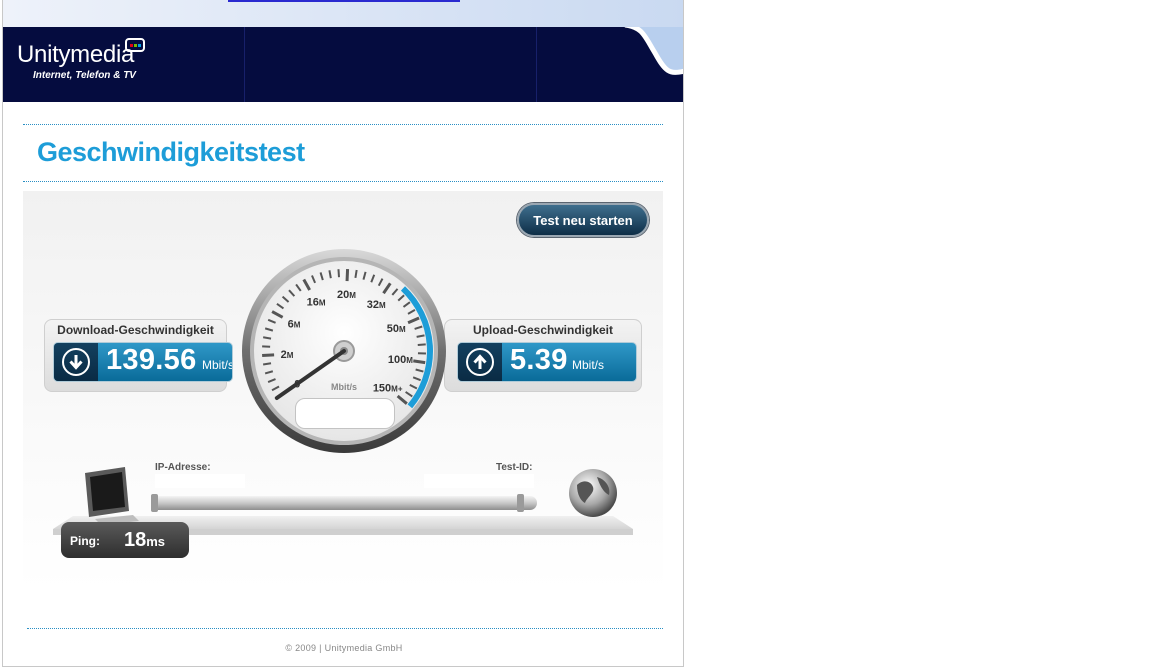  What do you see at coordinates (388, 389) in the screenshot?
I see `gauge-tick-label: 150M+` at bounding box center [388, 389].